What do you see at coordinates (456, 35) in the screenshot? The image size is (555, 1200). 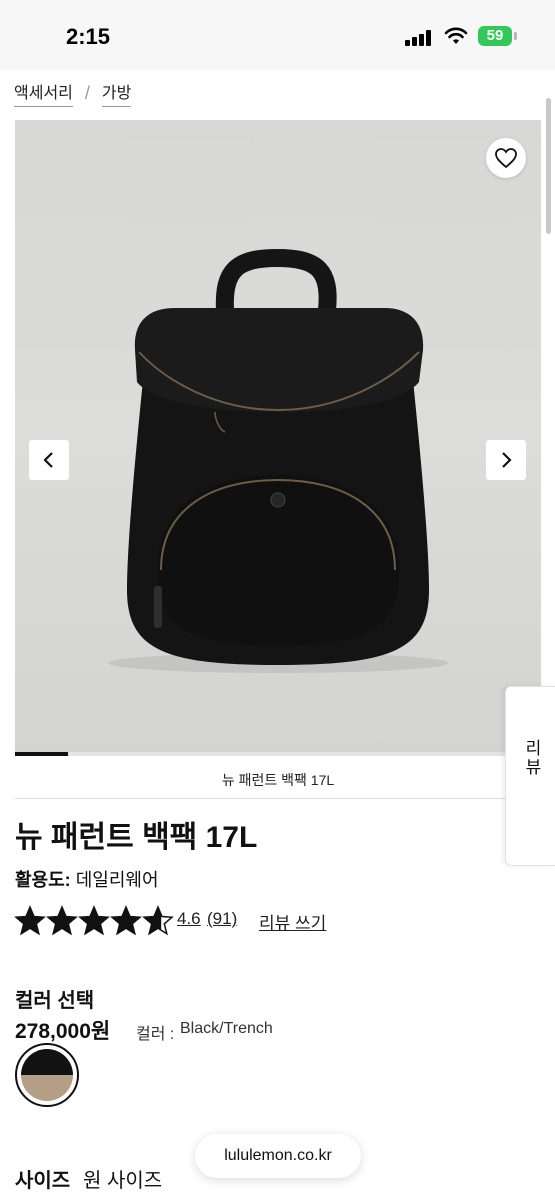 I see `wifi-icon` at bounding box center [456, 35].